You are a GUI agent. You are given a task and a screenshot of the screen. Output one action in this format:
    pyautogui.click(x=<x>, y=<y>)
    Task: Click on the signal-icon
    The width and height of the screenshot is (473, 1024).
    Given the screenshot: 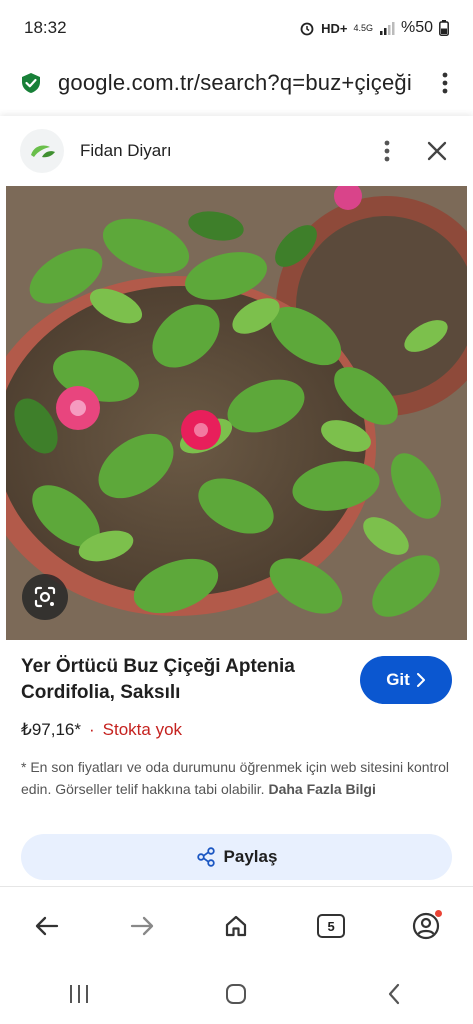 What is the action you would take?
    pyautogui.click(x=387, y=28)
    